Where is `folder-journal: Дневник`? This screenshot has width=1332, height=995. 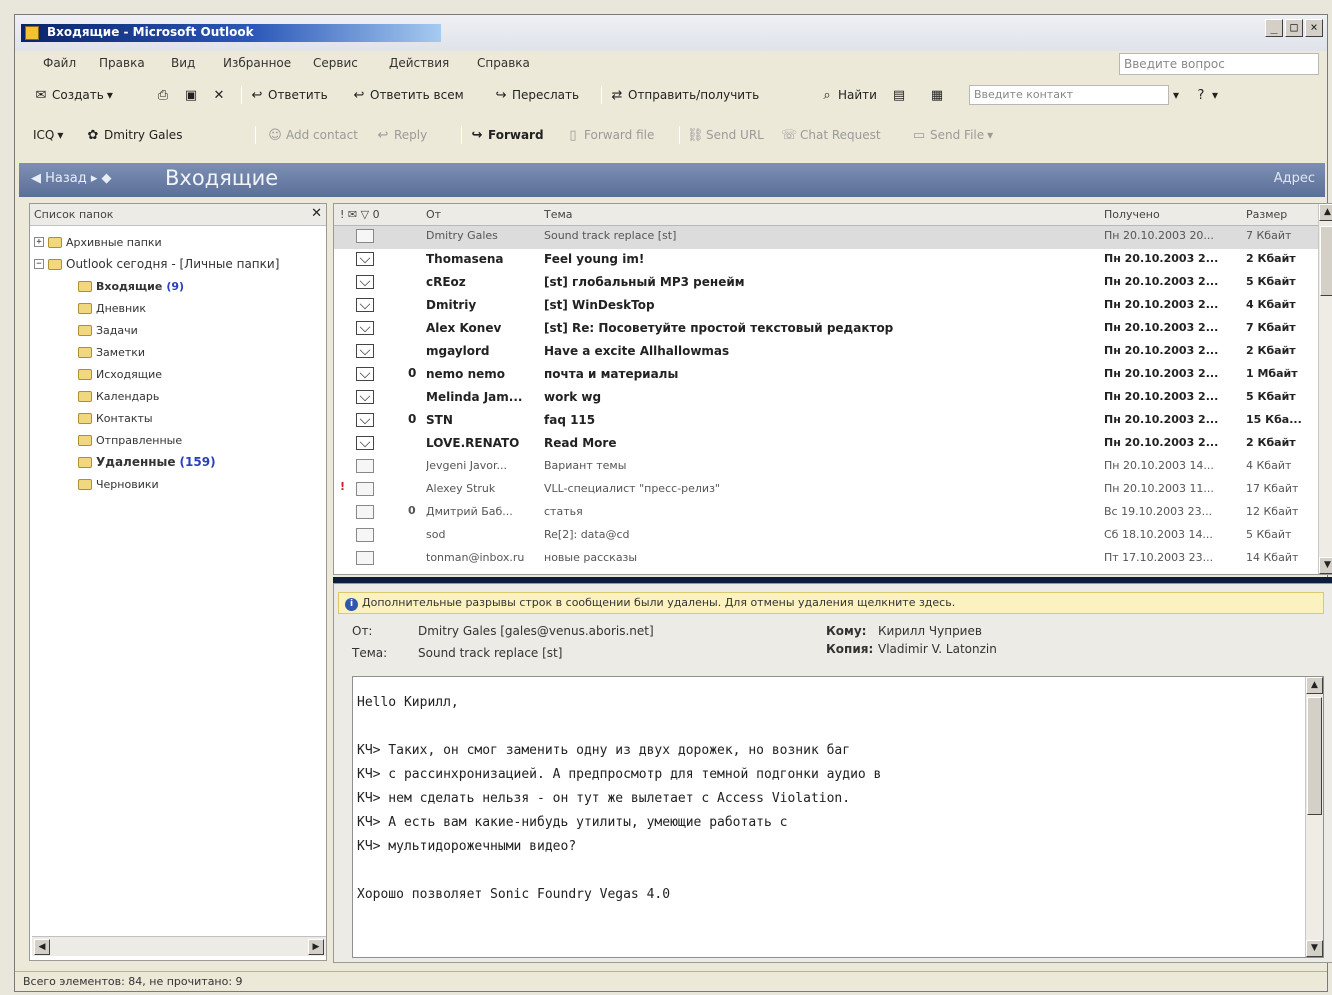 folder-journal: Дневник is located at coordinates (112, 308).